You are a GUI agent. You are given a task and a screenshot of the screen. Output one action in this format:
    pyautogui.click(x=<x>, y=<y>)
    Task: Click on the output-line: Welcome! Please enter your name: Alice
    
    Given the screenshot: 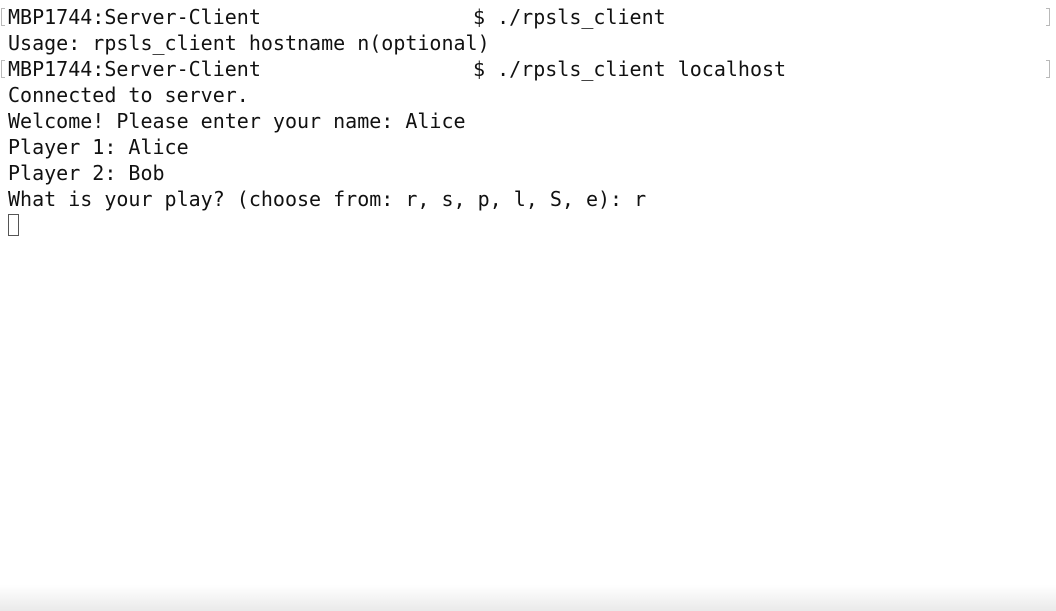 What is the action you would take?
    pyautogui.click(x=237, y=121)
    